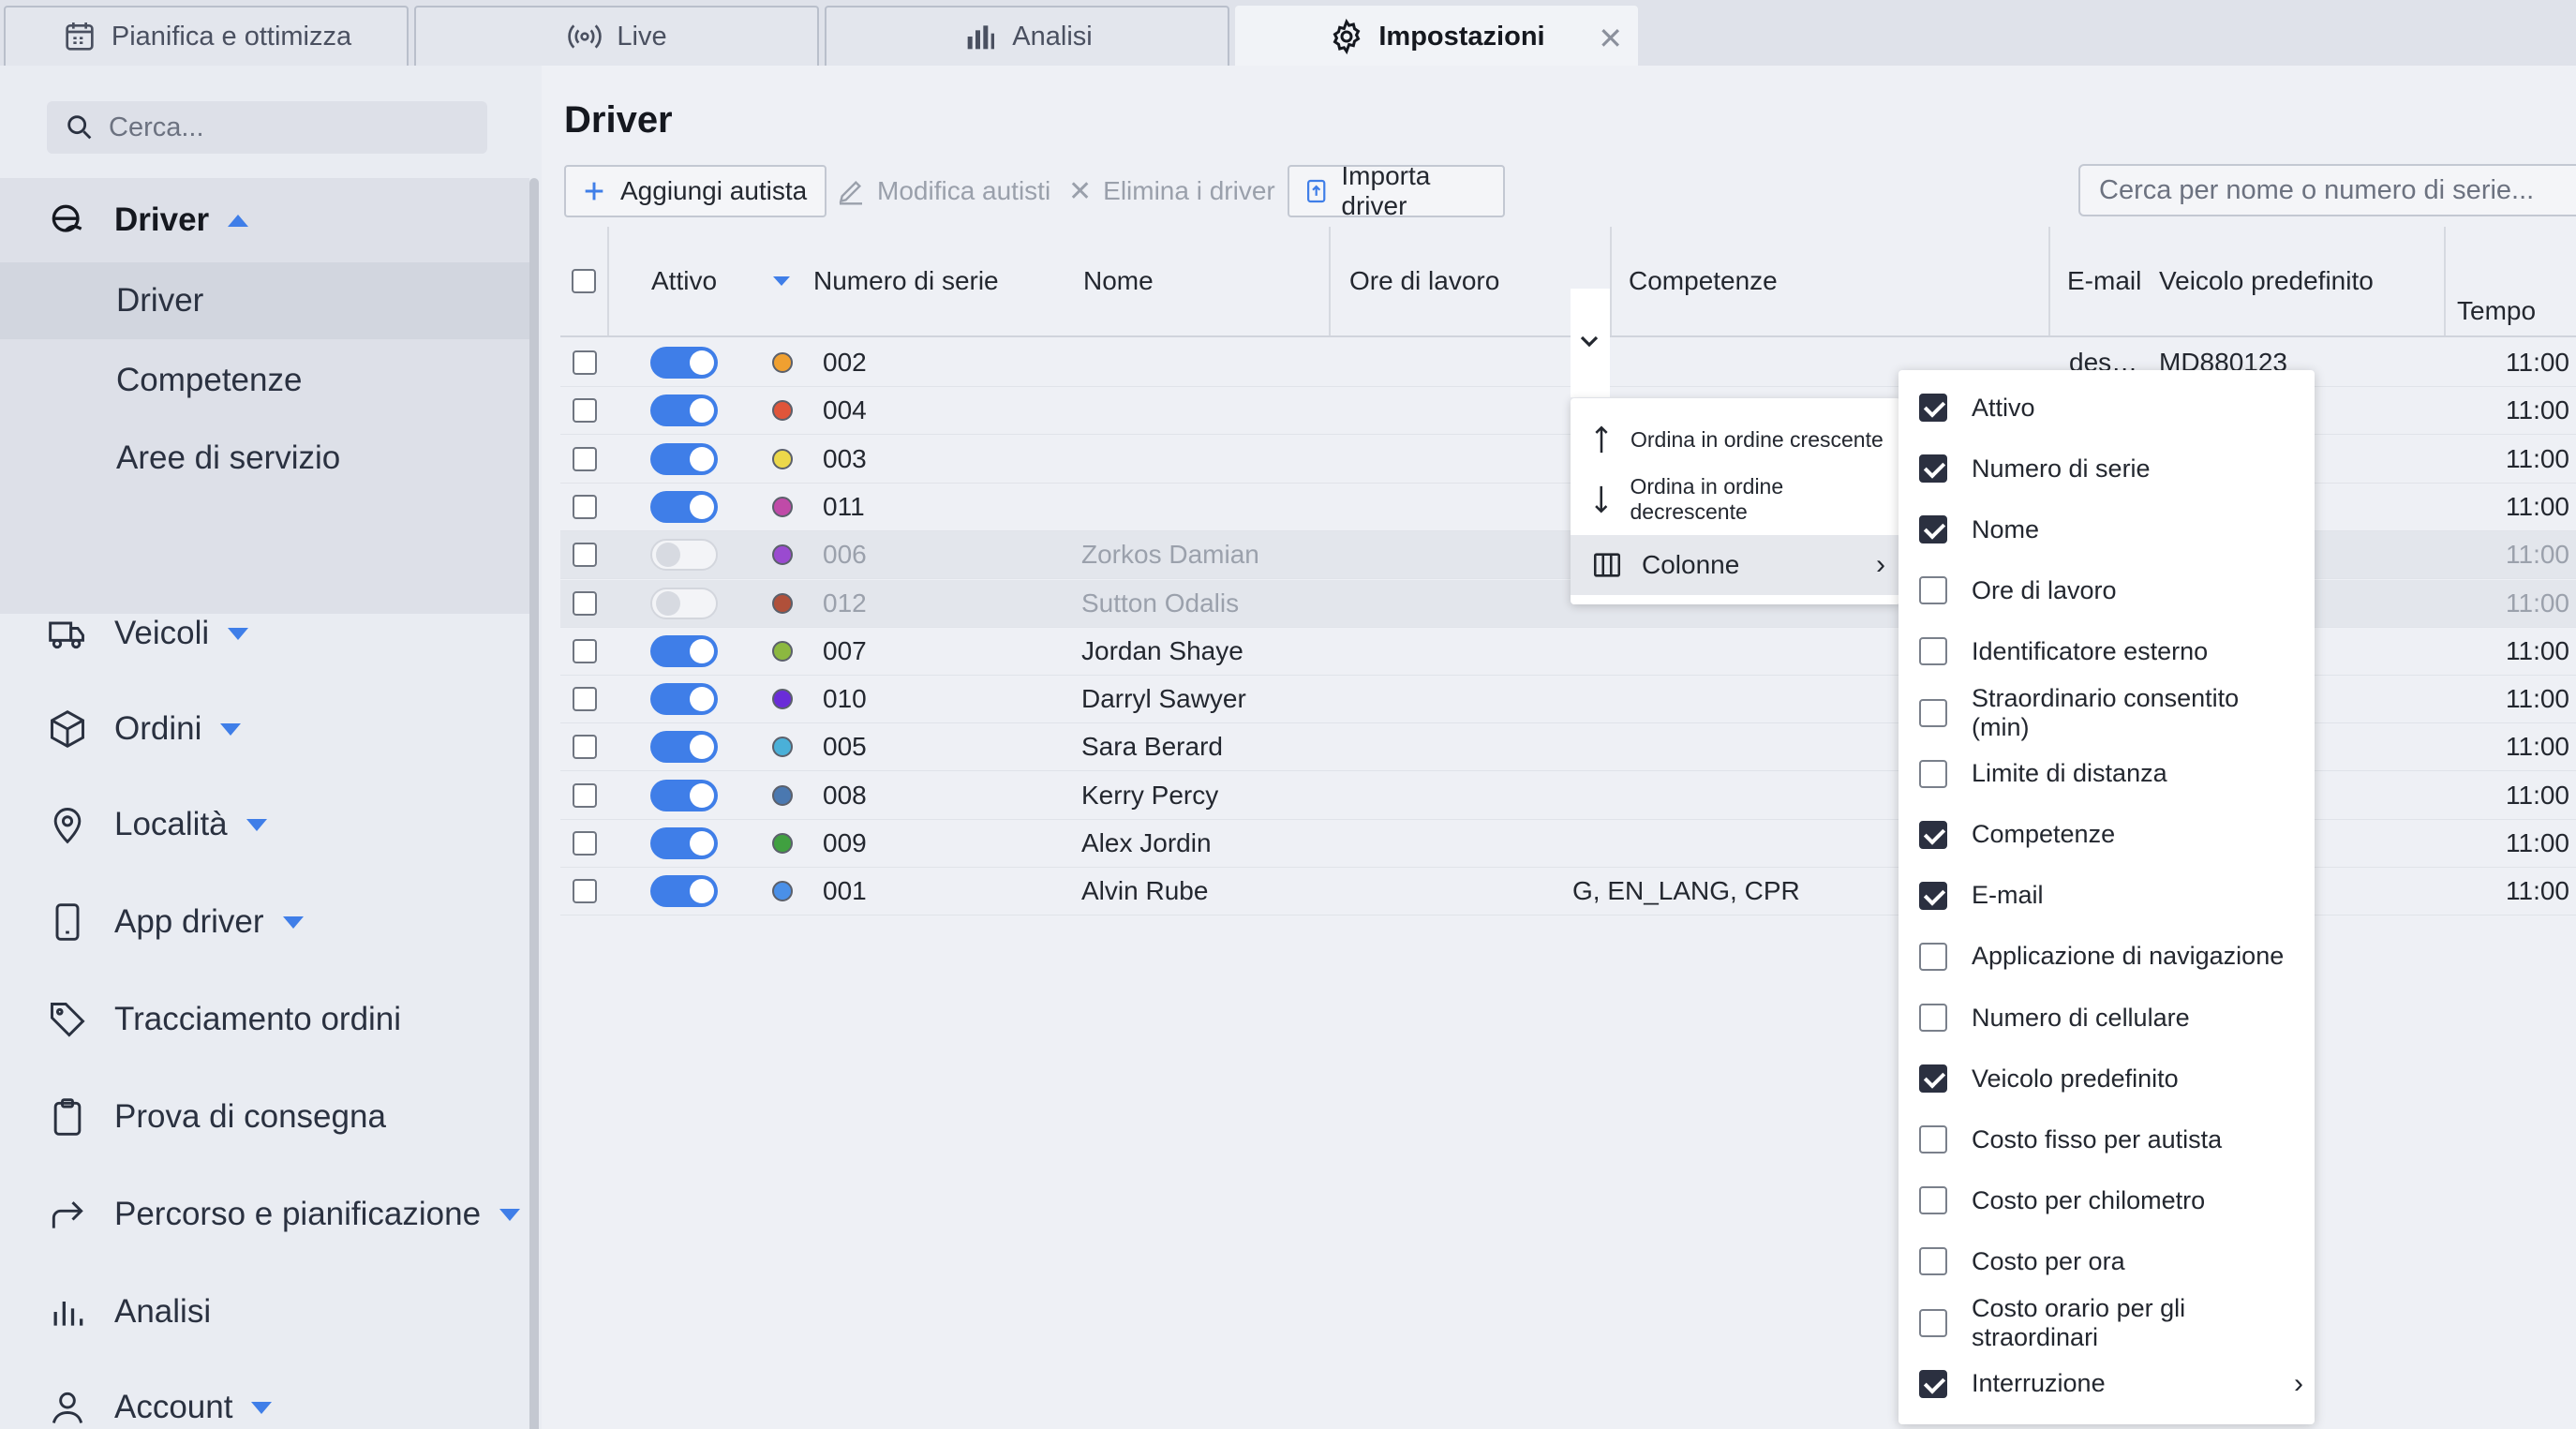 The image size is (2576, 1429). What do you see at coordinates (2296, 281) in the screenshot?
I see `header-vehicle: Veicolo predefinito` at bounding box center [2296, 281].